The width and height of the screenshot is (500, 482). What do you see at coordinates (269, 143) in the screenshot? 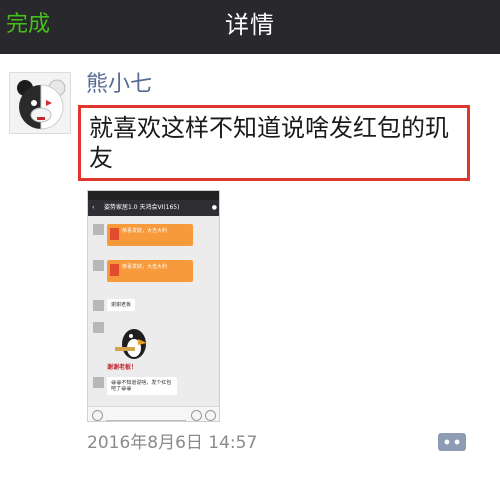
I see `post-text: 就喜欢这样不知道说啥发红包的玑友` at bounding box center [269, 143].